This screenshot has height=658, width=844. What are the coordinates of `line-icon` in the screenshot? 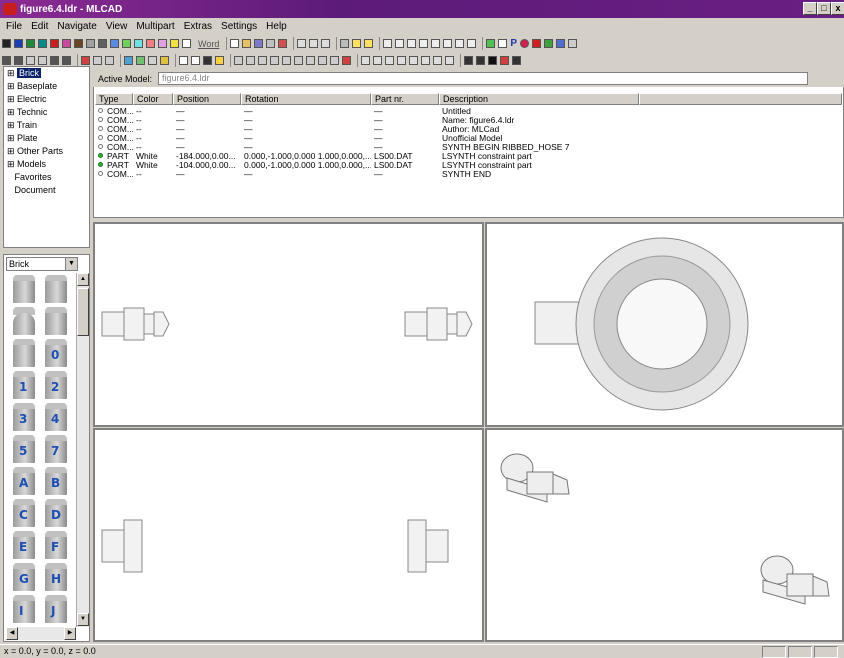 It's located at (468, 60).